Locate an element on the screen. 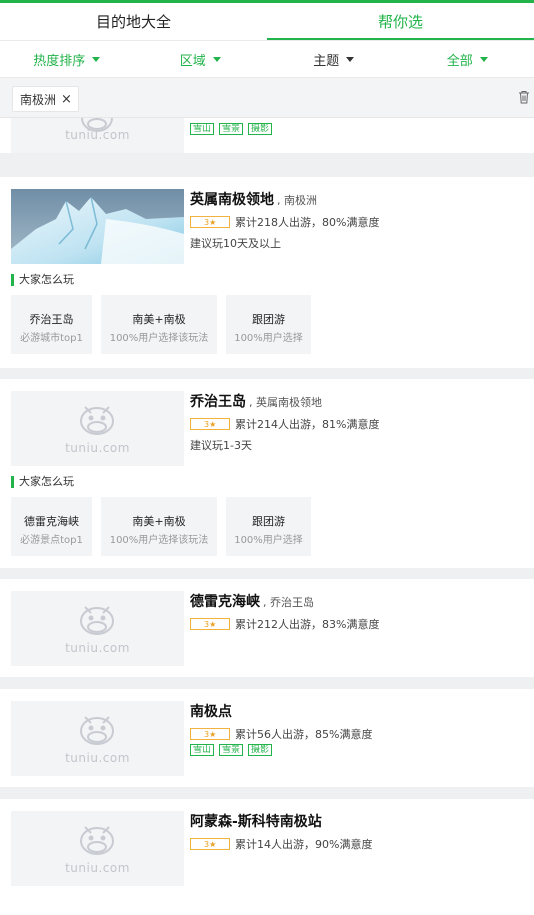 The width and height of the screenshot is (534, 915). selected-tag-chip: 南极洲 × is located at coordinates (45, 99).